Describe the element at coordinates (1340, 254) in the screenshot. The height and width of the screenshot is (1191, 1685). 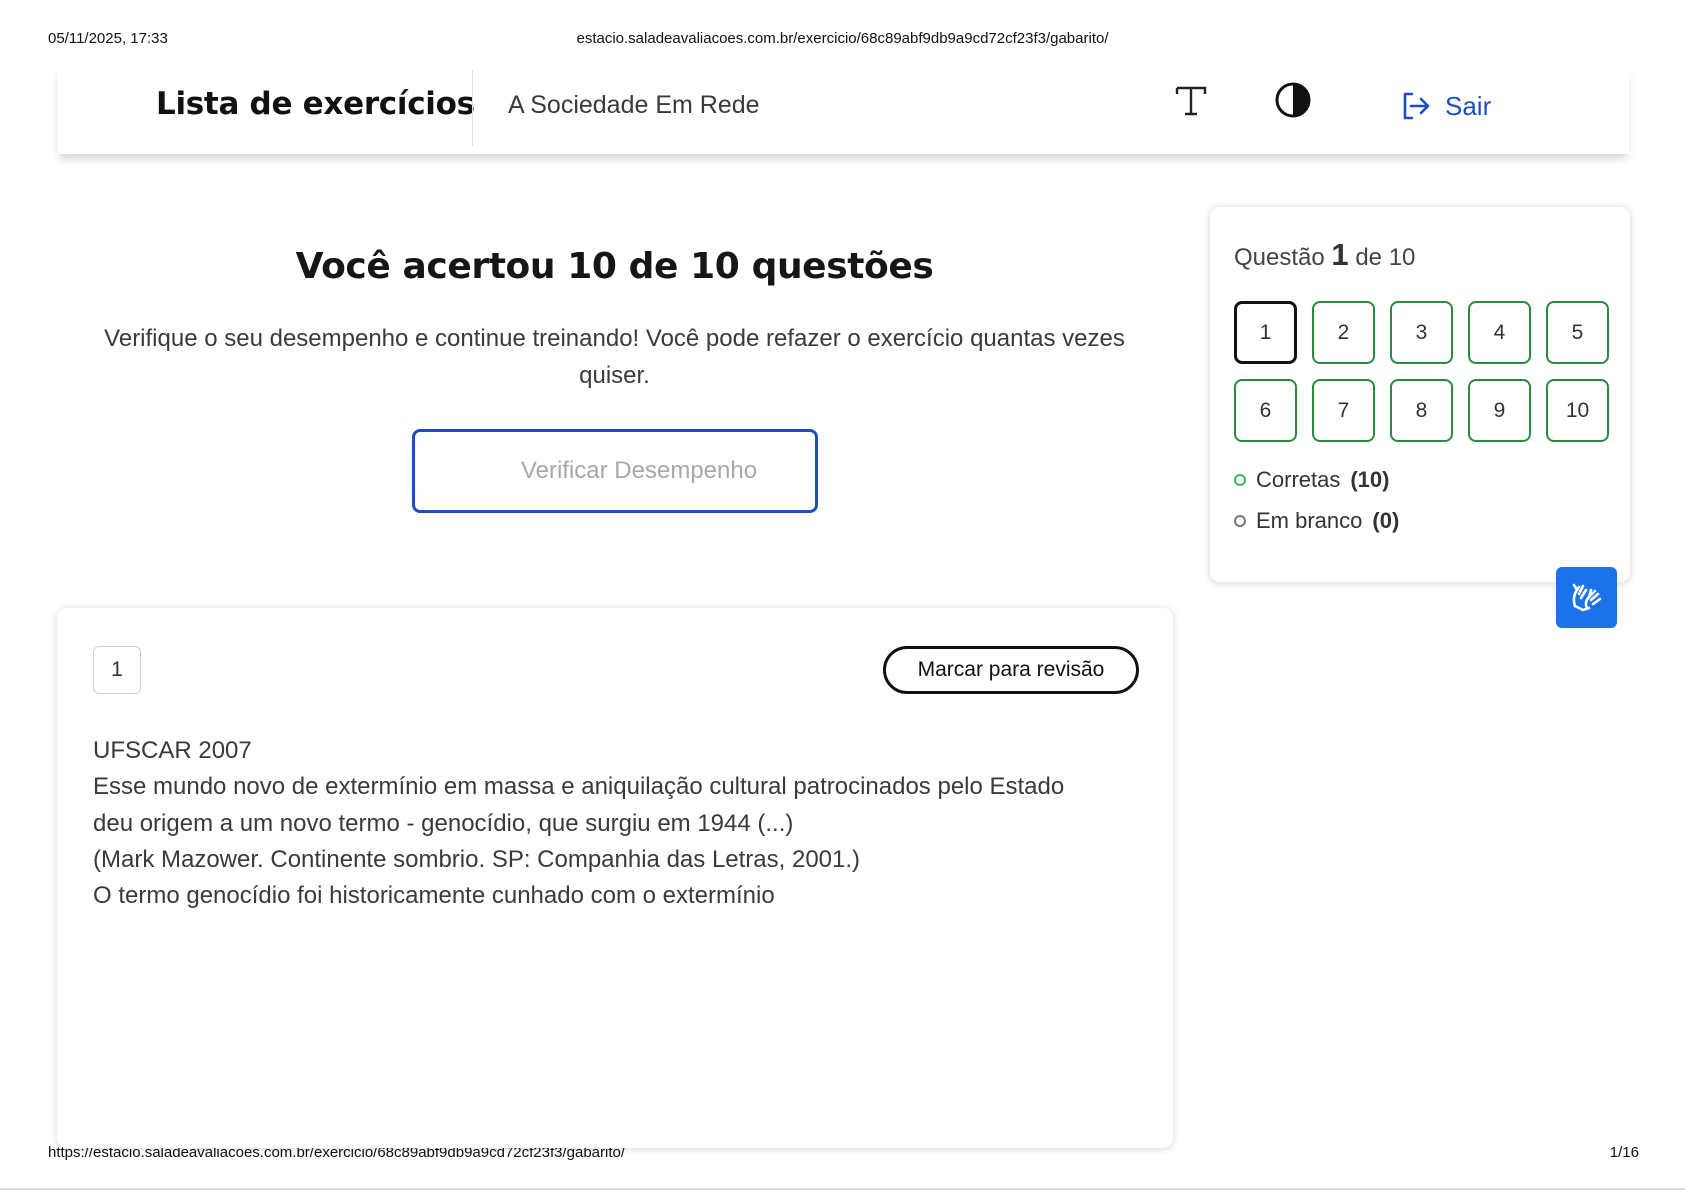
I see `counter-current: 1` at that location.